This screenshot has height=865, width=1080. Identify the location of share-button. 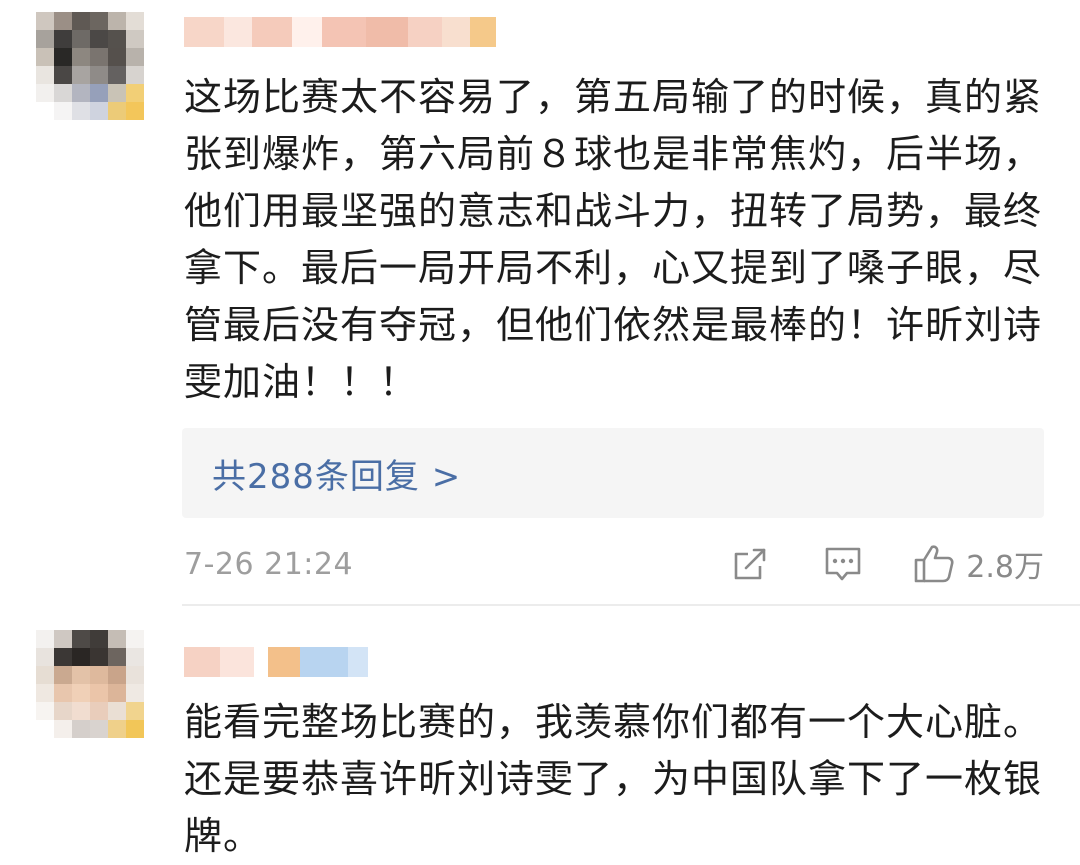
(750, 564).